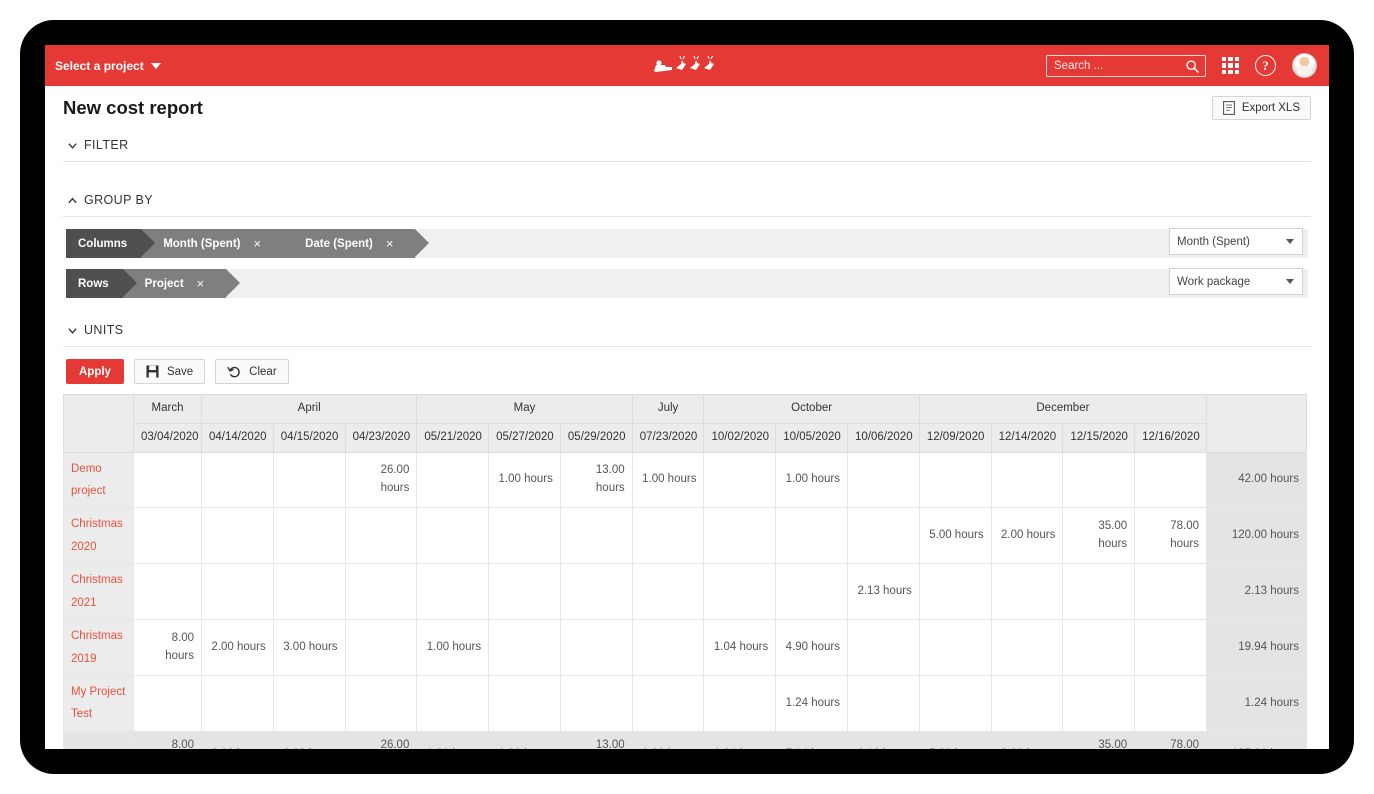 This screenshot has height=794, width=1374. Describe the element at coordinates (1256, 423) in the screenshot. I see `row-total-header-cell` at that location.